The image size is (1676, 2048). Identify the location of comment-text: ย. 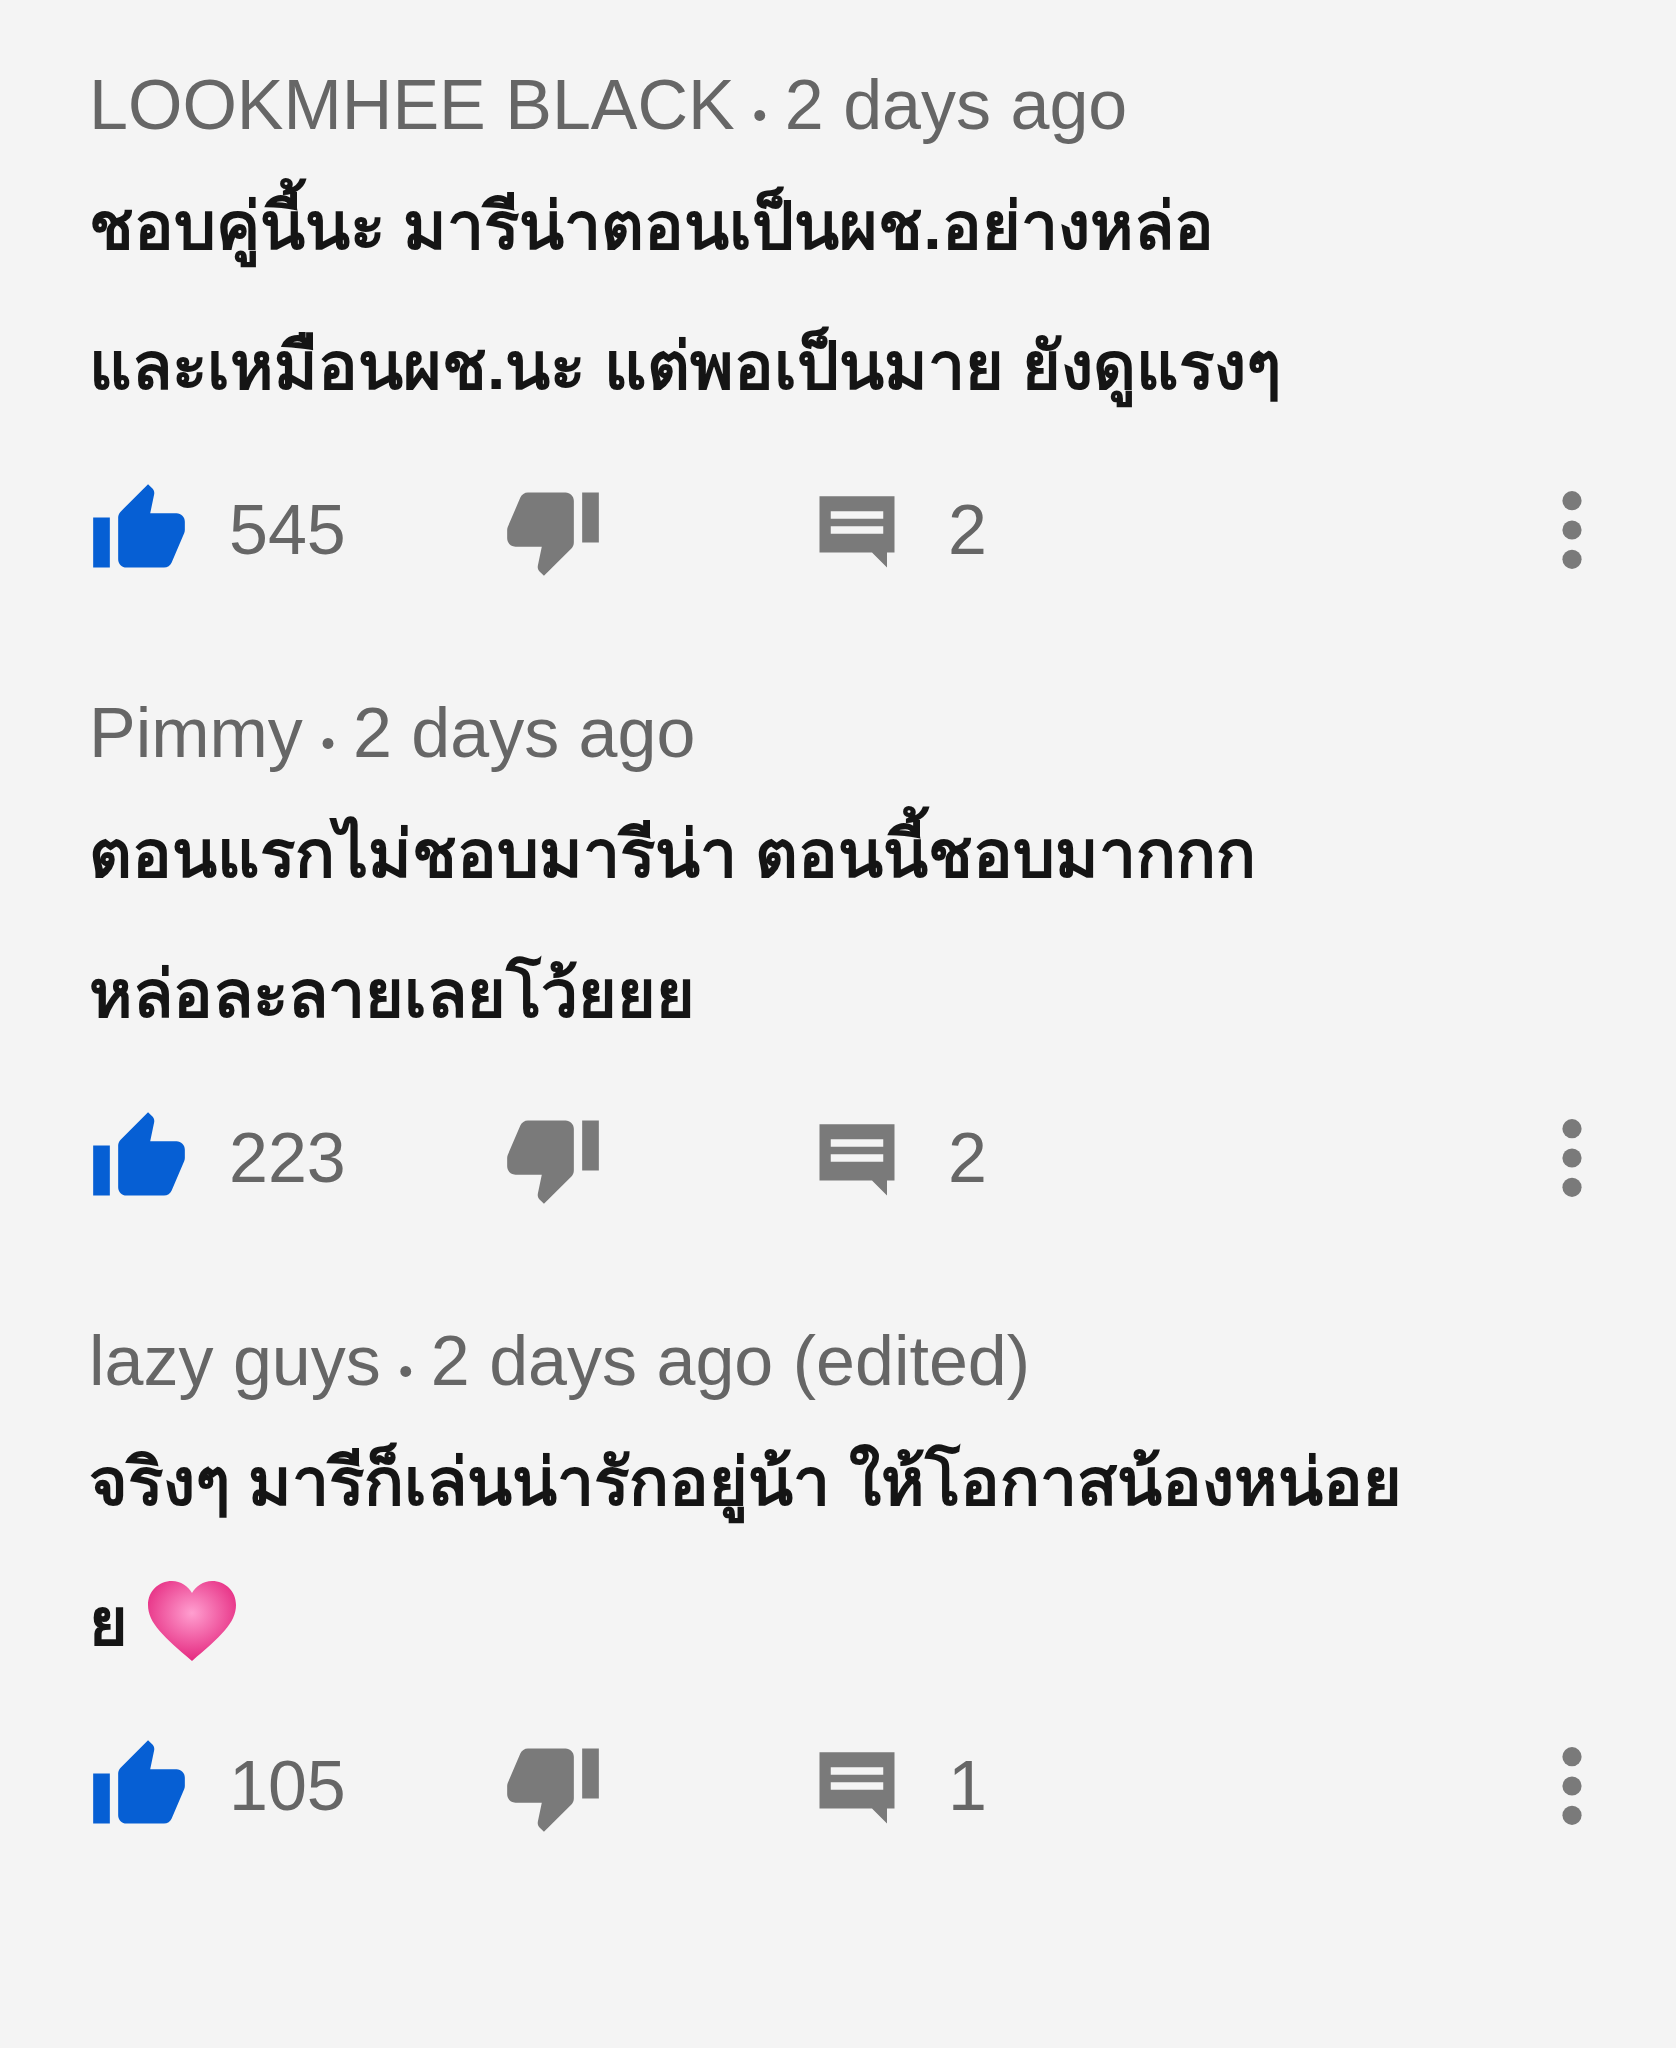
(108, 1622).